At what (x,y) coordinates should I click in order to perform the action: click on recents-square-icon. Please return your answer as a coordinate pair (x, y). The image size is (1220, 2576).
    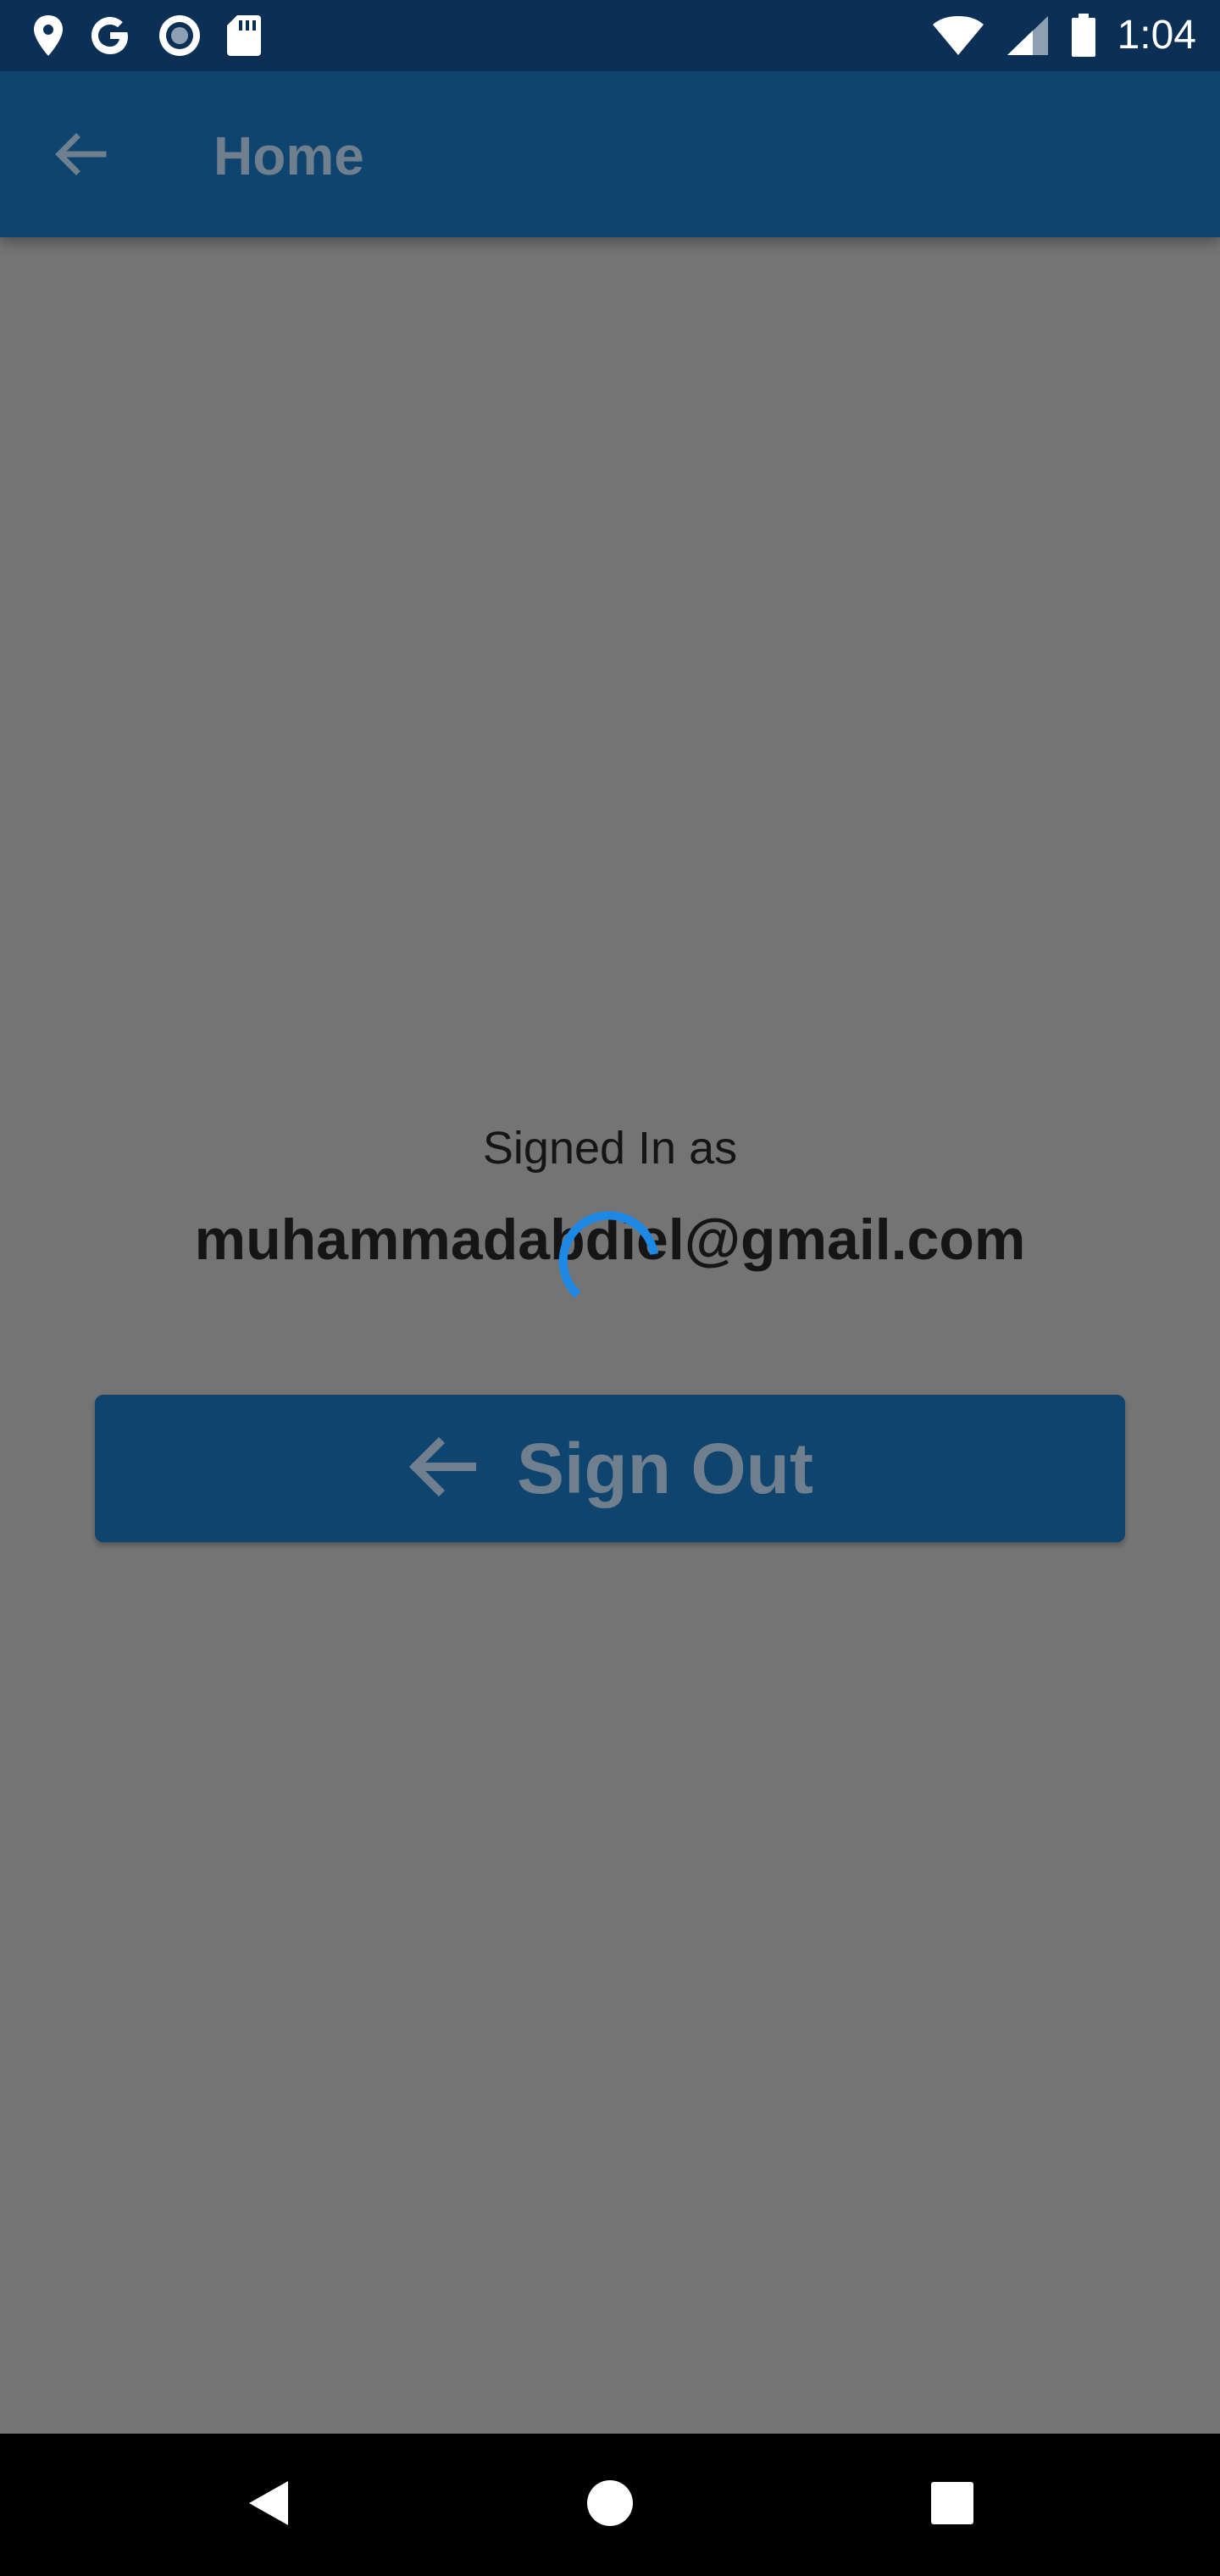
    Looking at the image, I should click on (952, 2505).